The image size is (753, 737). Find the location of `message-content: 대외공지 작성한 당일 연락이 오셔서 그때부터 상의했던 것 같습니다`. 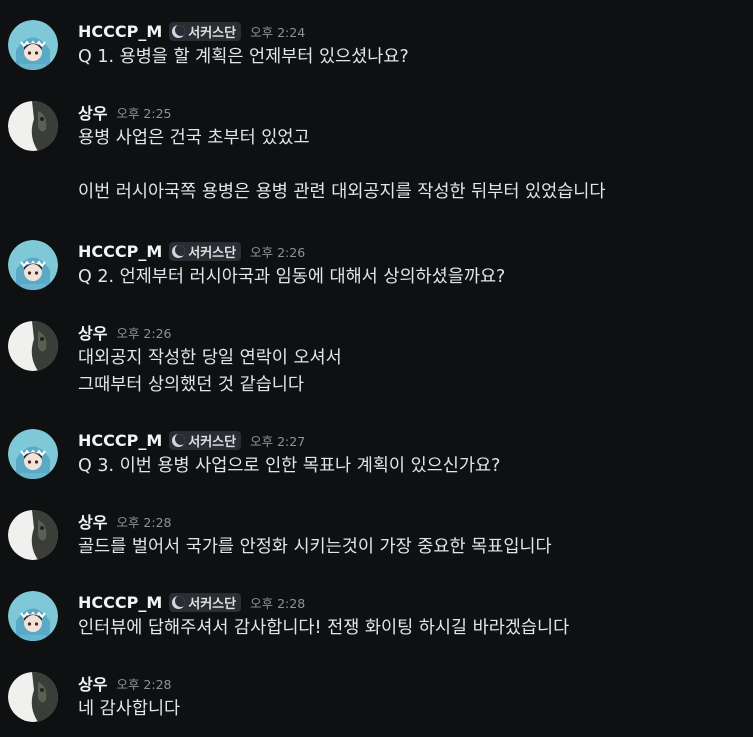

message-content: 대외공지 작성한 당일 연락이 오셔서 그때부터 상의했던 것 같습니다 is located at coordinates (413, 372).